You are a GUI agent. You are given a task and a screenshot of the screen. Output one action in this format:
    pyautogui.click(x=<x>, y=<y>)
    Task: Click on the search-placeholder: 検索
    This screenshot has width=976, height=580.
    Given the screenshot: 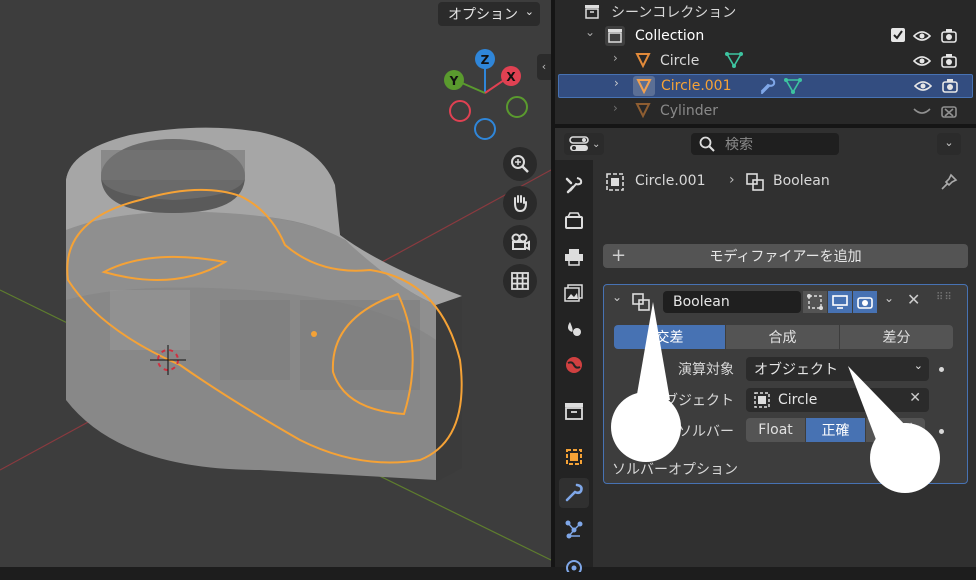 What is the action you would take?
    pyautogui.click(x=739, y=145)
    